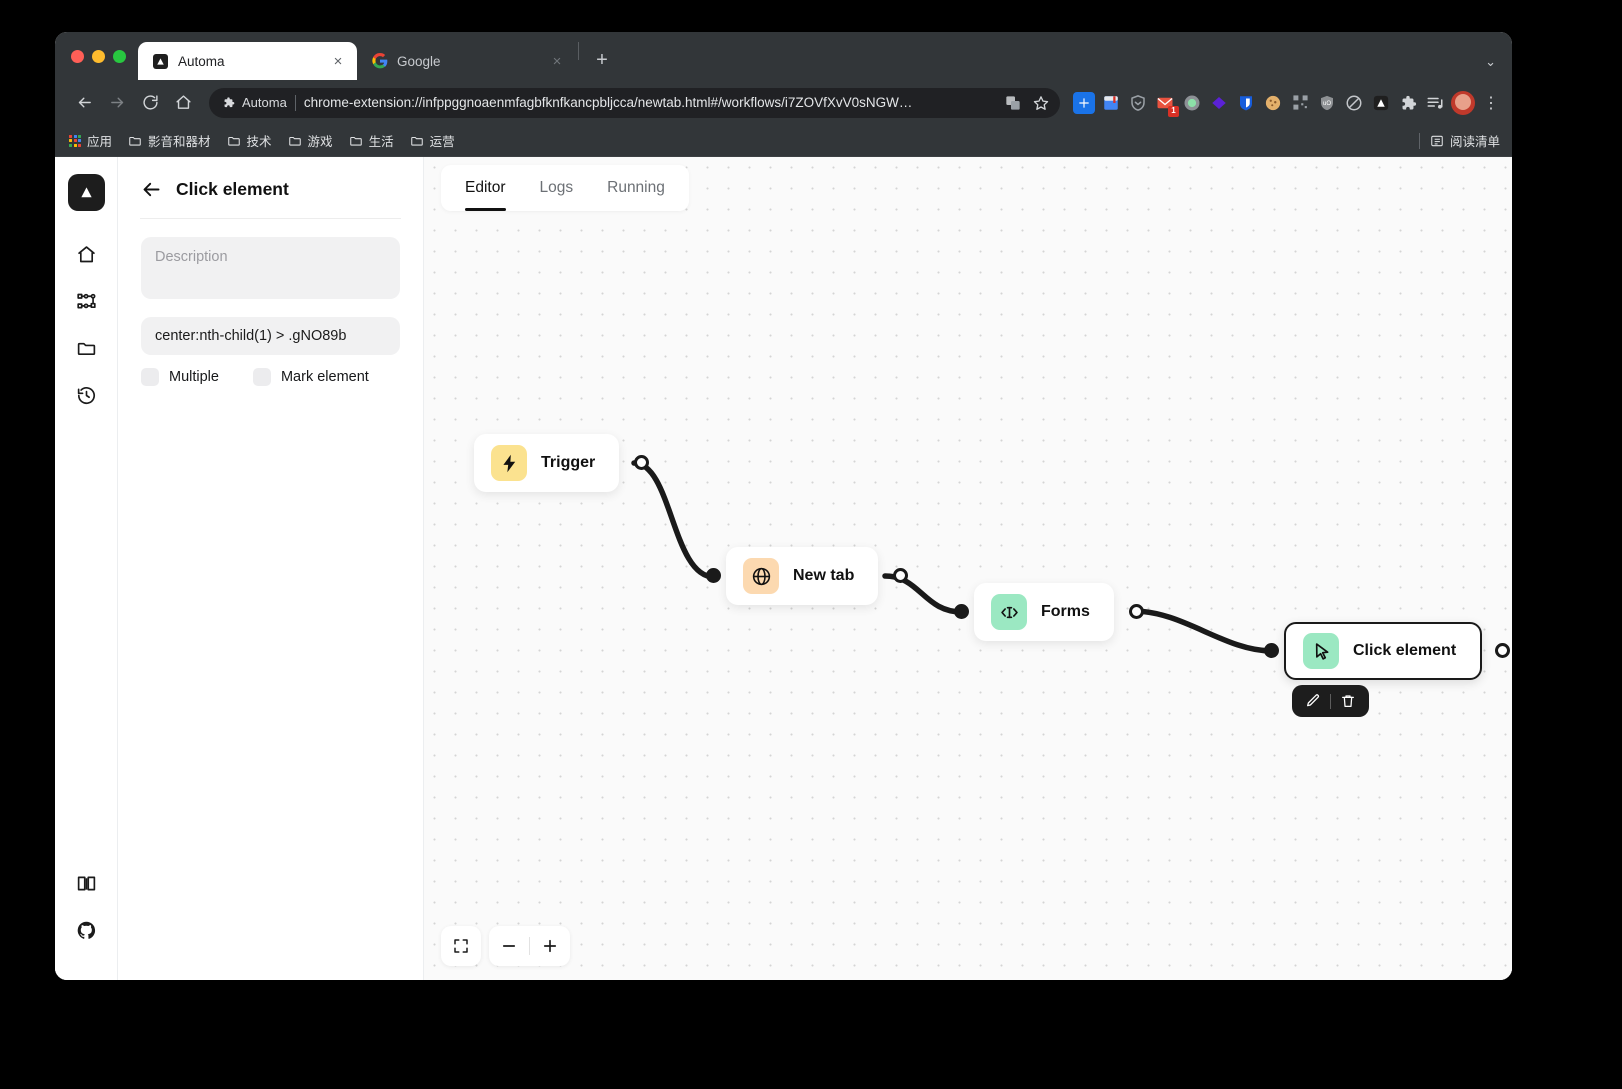 This screenshot has width=1622, height=1089. Describe the element at coordinates (953, 557) in the screenshot. I see `workflow-edges` at that location.